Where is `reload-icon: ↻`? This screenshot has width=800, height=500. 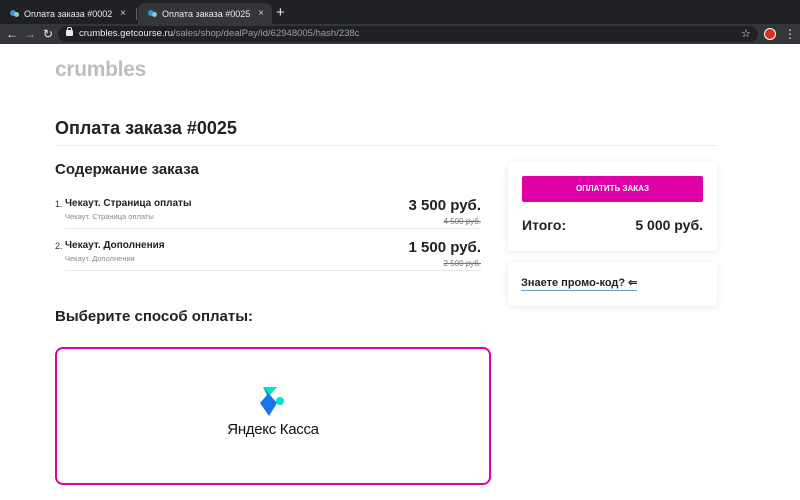 reload-icon: ↻ is located at coordinates (48, 34).